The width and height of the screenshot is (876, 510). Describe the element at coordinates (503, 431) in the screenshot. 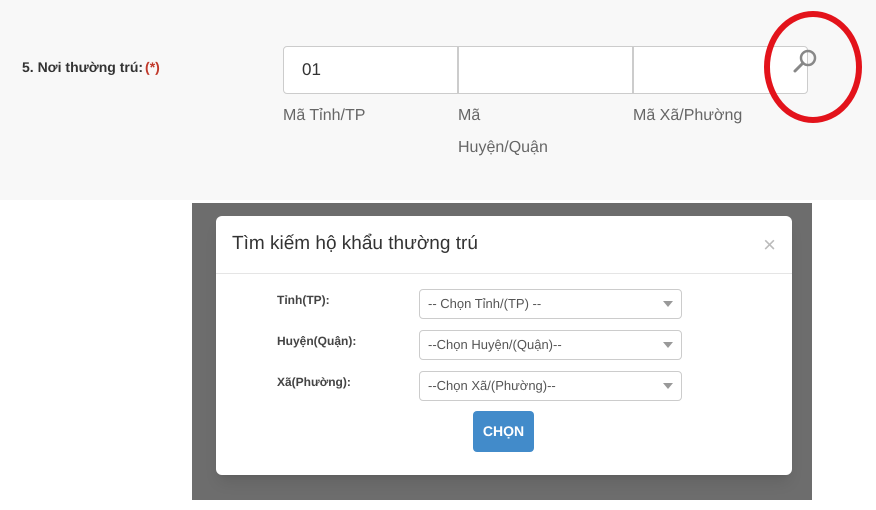

I see `choose-button: CHỌN` at that location.